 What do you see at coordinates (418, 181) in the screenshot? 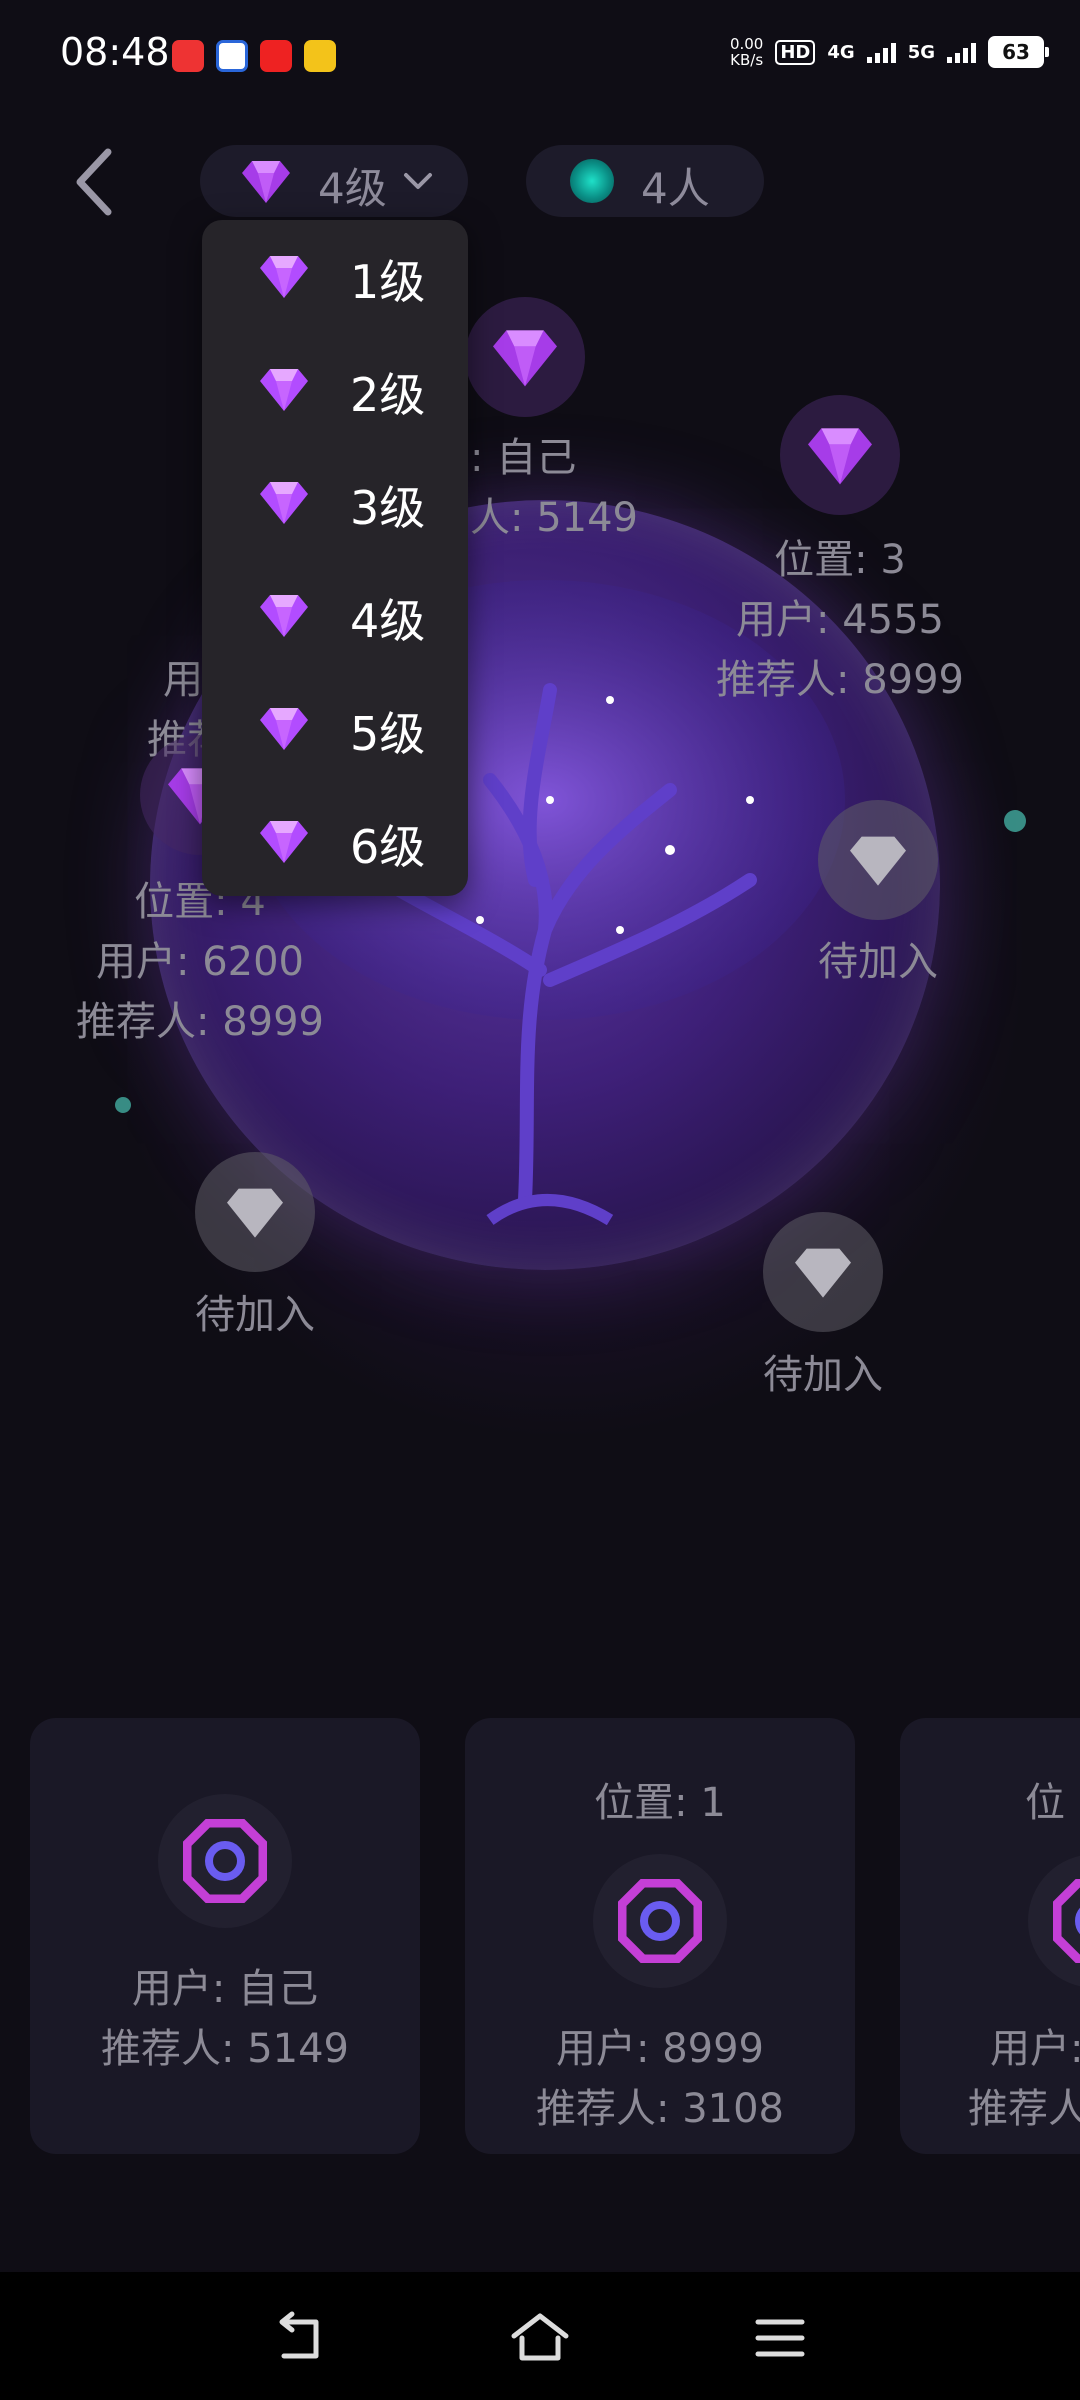
I see `chevron-down-icon` at bounding box center [418, 181].